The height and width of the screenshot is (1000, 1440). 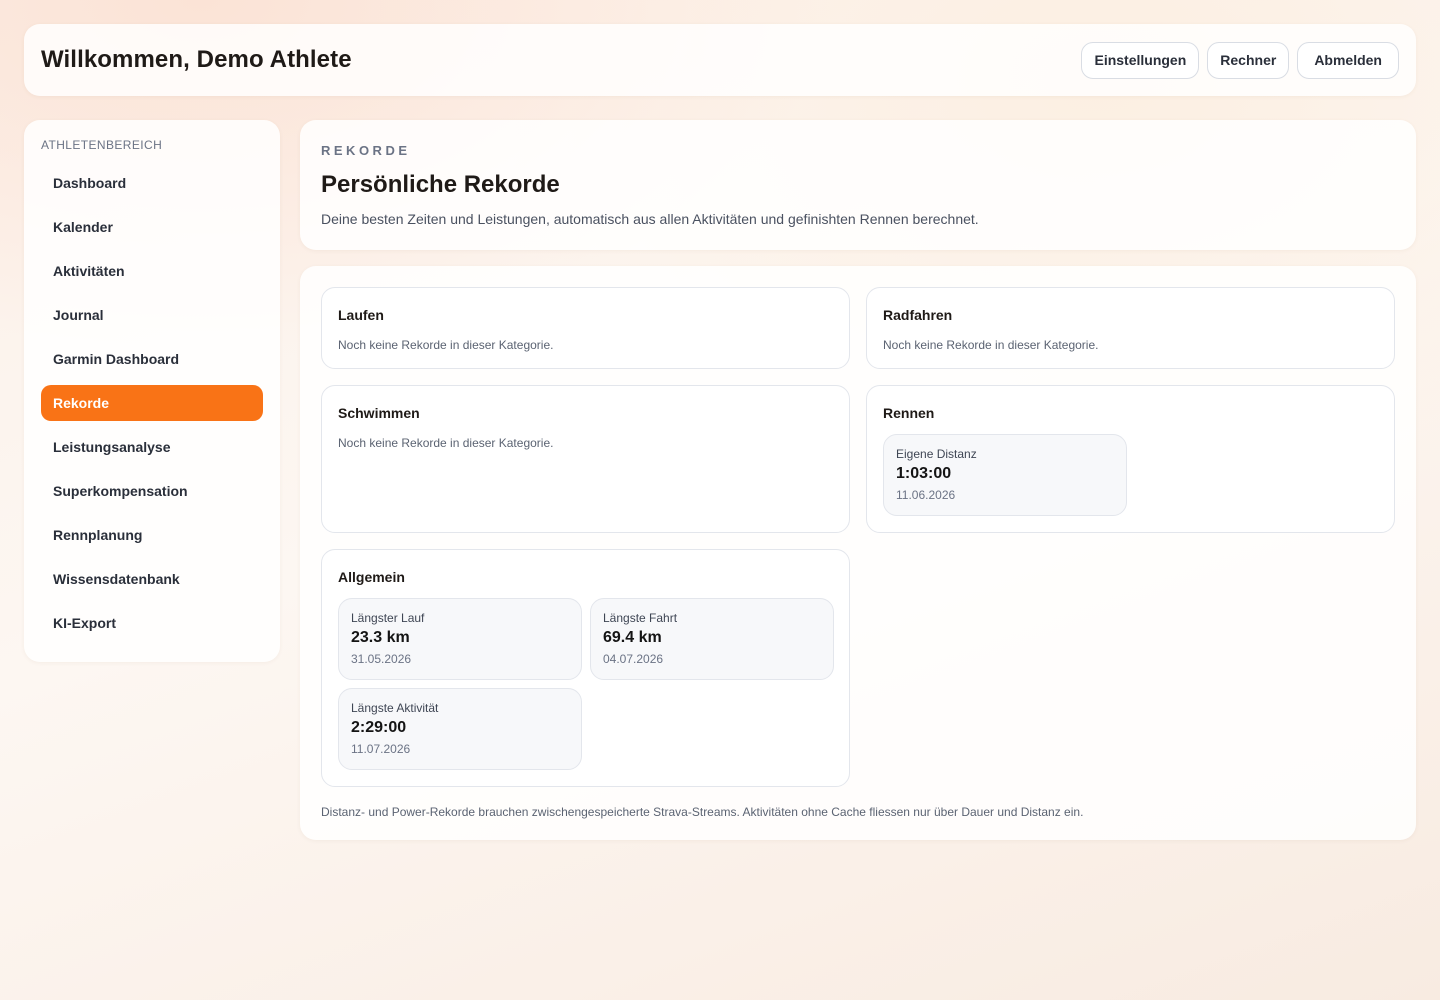 What do you see at coordinates (1248, 60) in the screenshot?
I see `calculator-button: Rechner` at bounding box center [1248, 60].